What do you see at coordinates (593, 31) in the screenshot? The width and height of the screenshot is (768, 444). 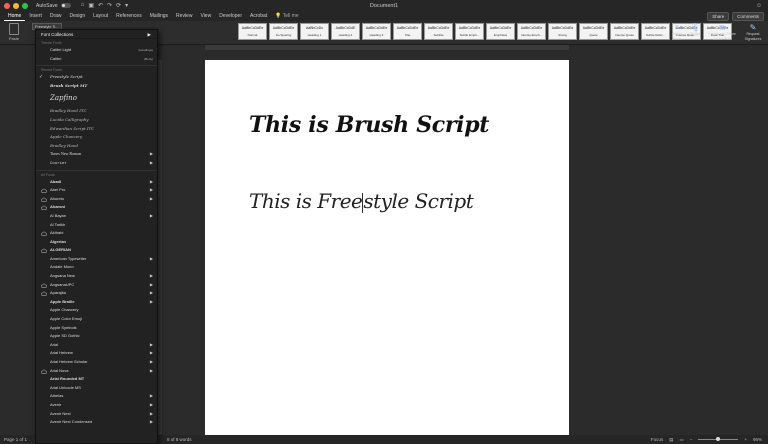 I see `style-card: AaBbCcDdEe Quote` at bounding box center [593, 31].